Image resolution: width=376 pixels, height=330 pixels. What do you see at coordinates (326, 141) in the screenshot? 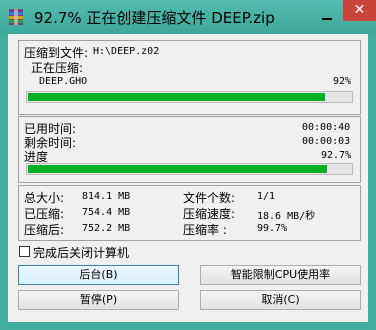
I see `remaining-time-value: 00:00:03` at bounding box center [326, 141].